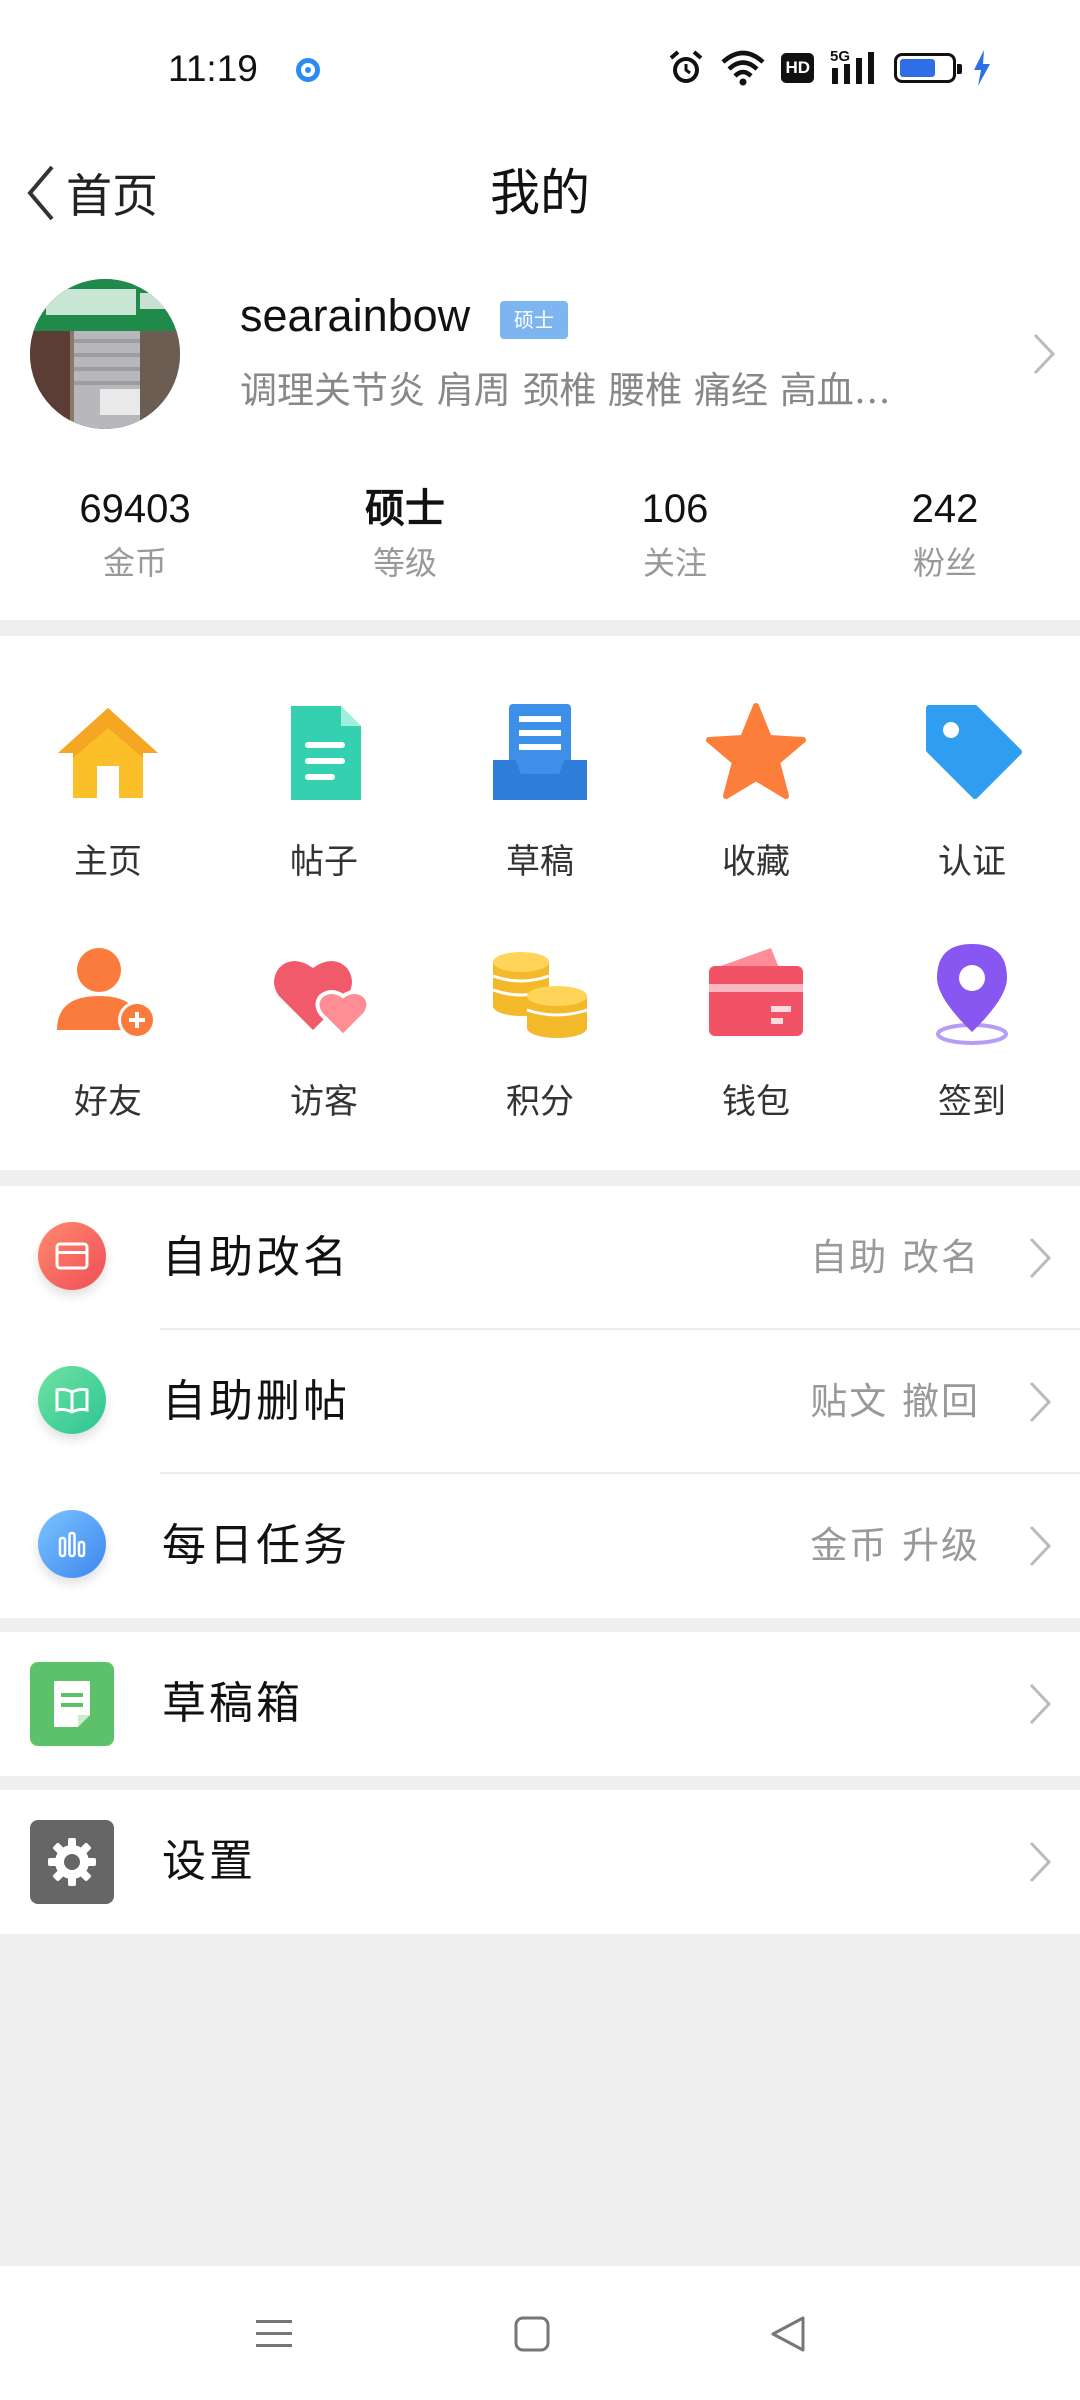 This screenshot has height=2400, width=1080. Describe the element at coordinates (72, 1400) in the screenshot. I see `book-icon` at that location.